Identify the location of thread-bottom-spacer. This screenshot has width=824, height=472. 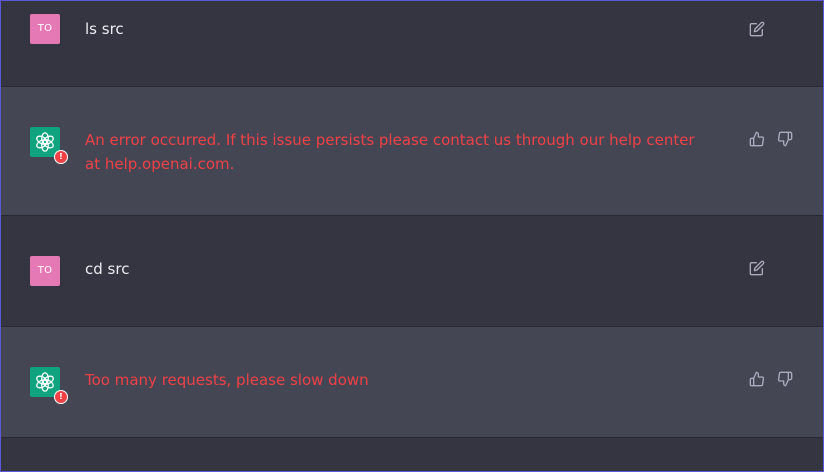
(412, 454).